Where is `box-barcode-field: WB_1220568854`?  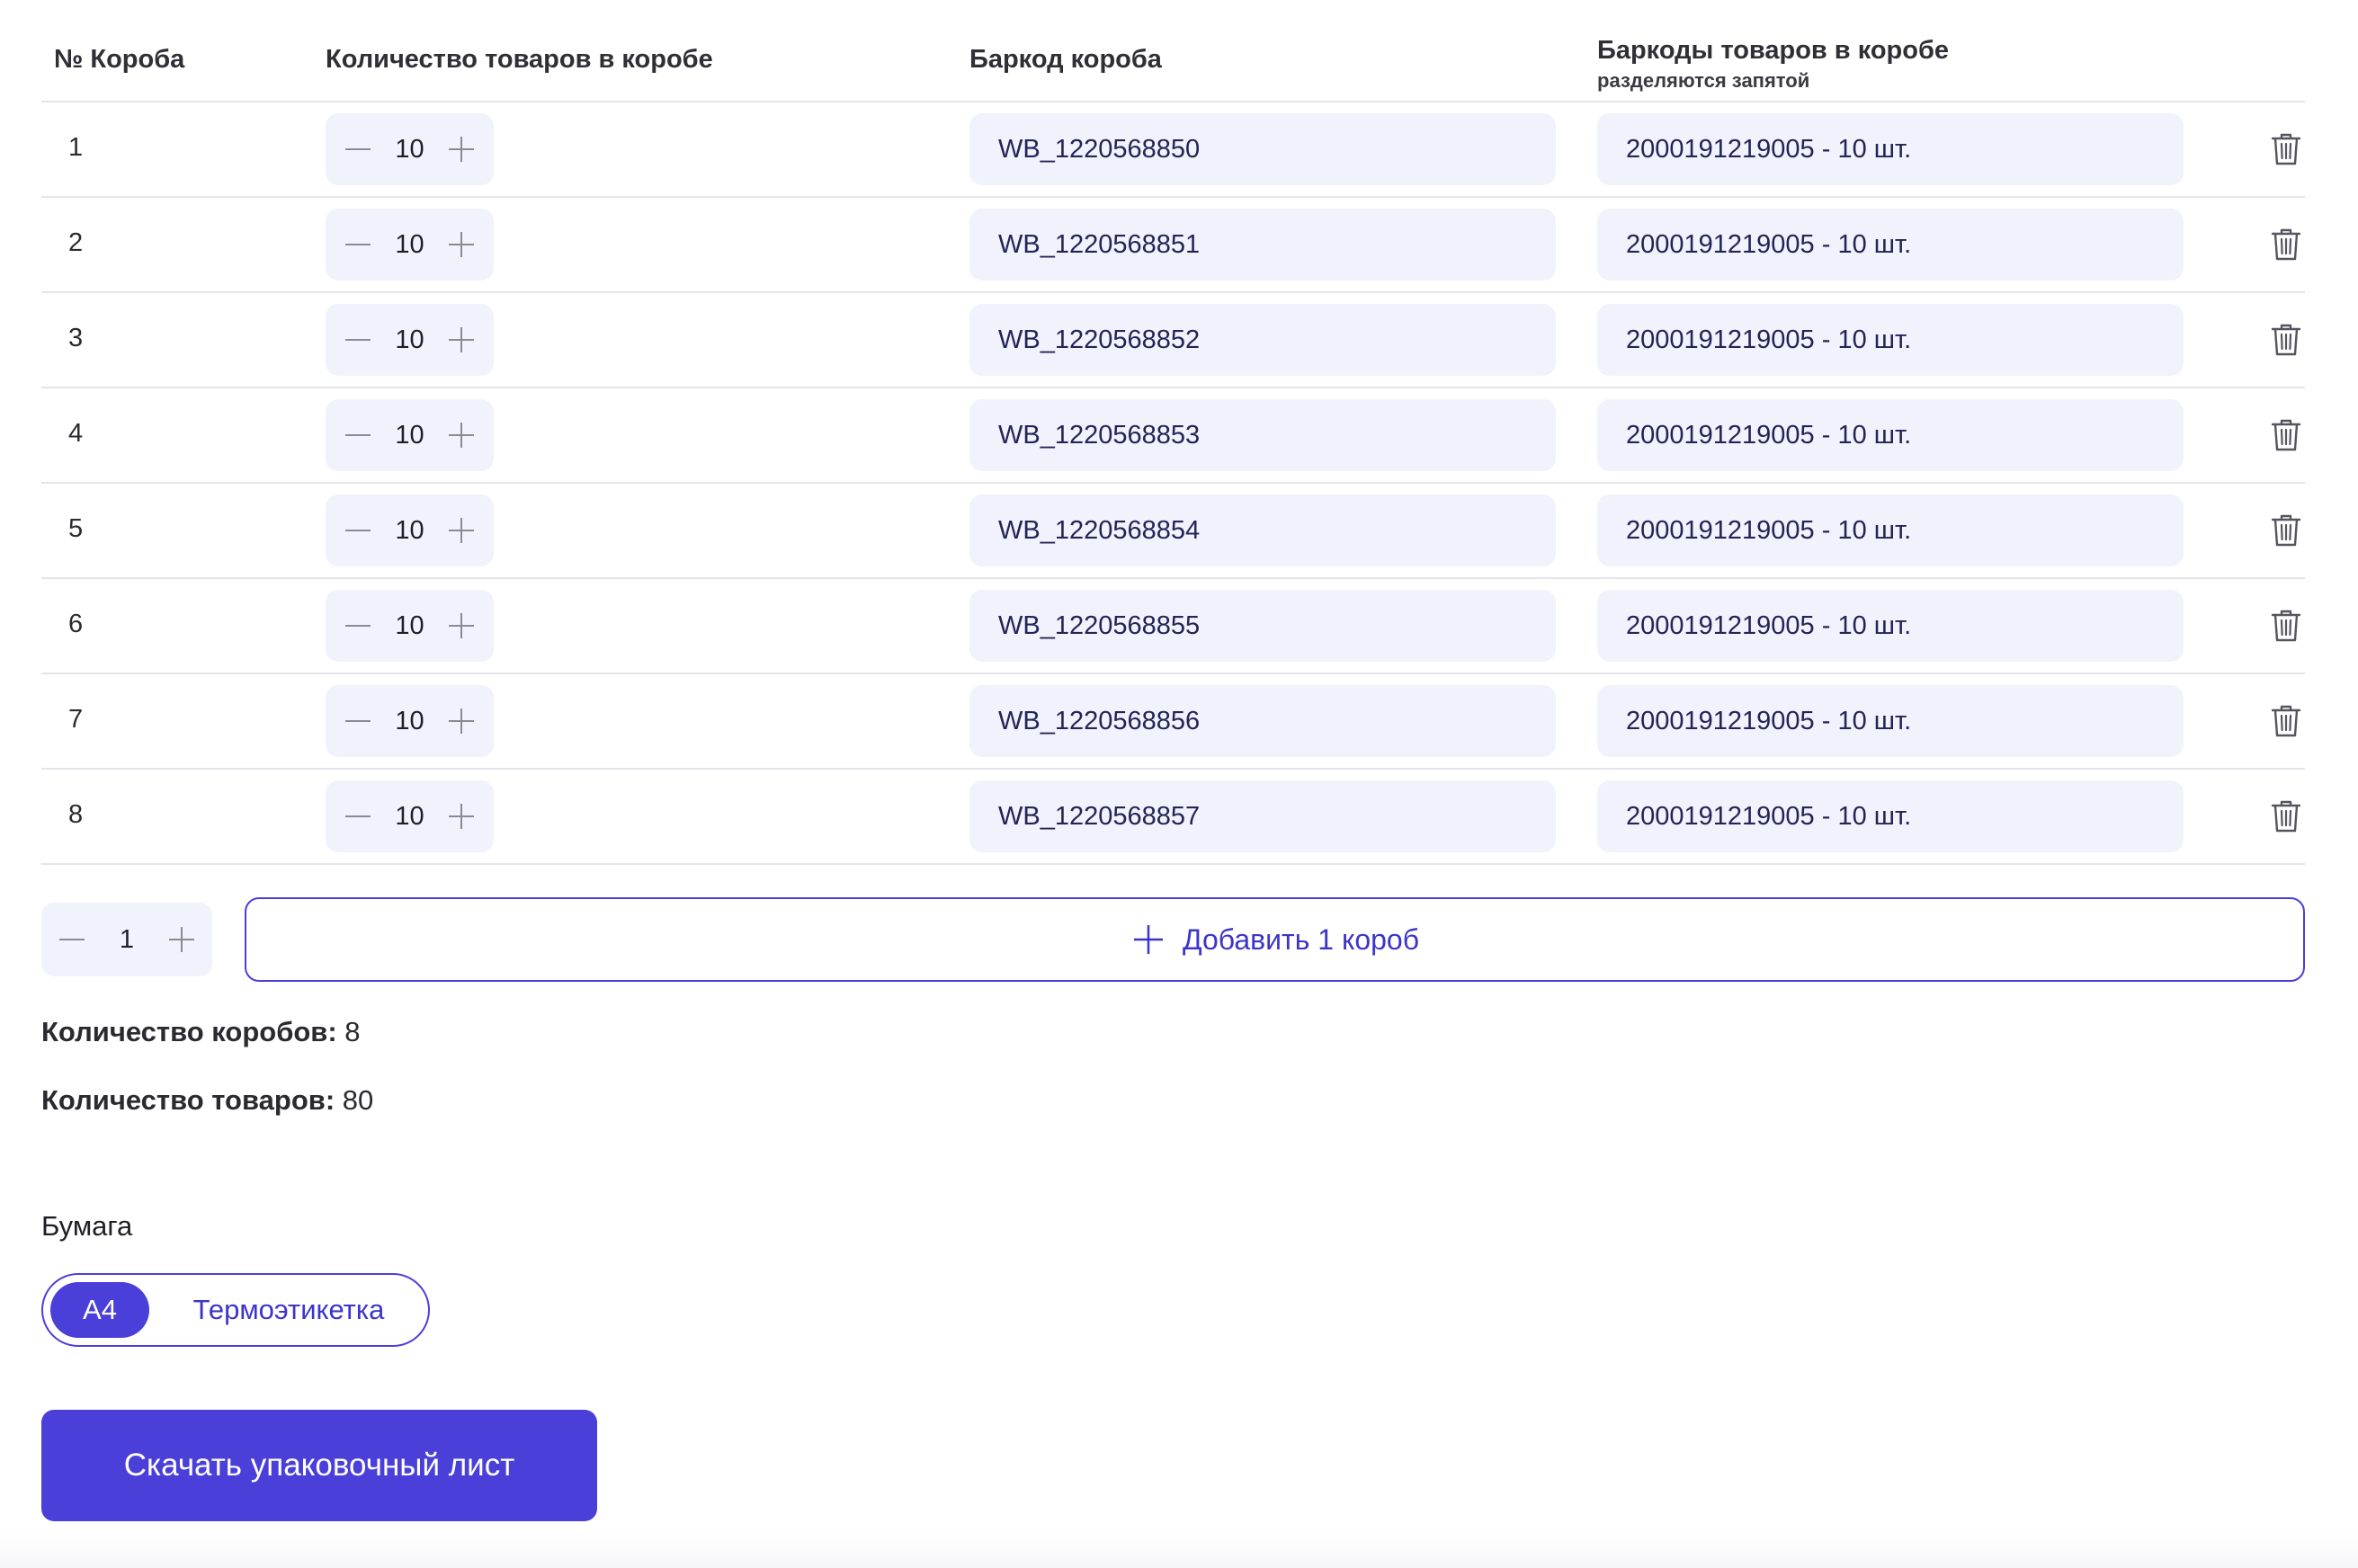
box-barcode-field: WB_1220568854 is located at coordinates (1262, 530).